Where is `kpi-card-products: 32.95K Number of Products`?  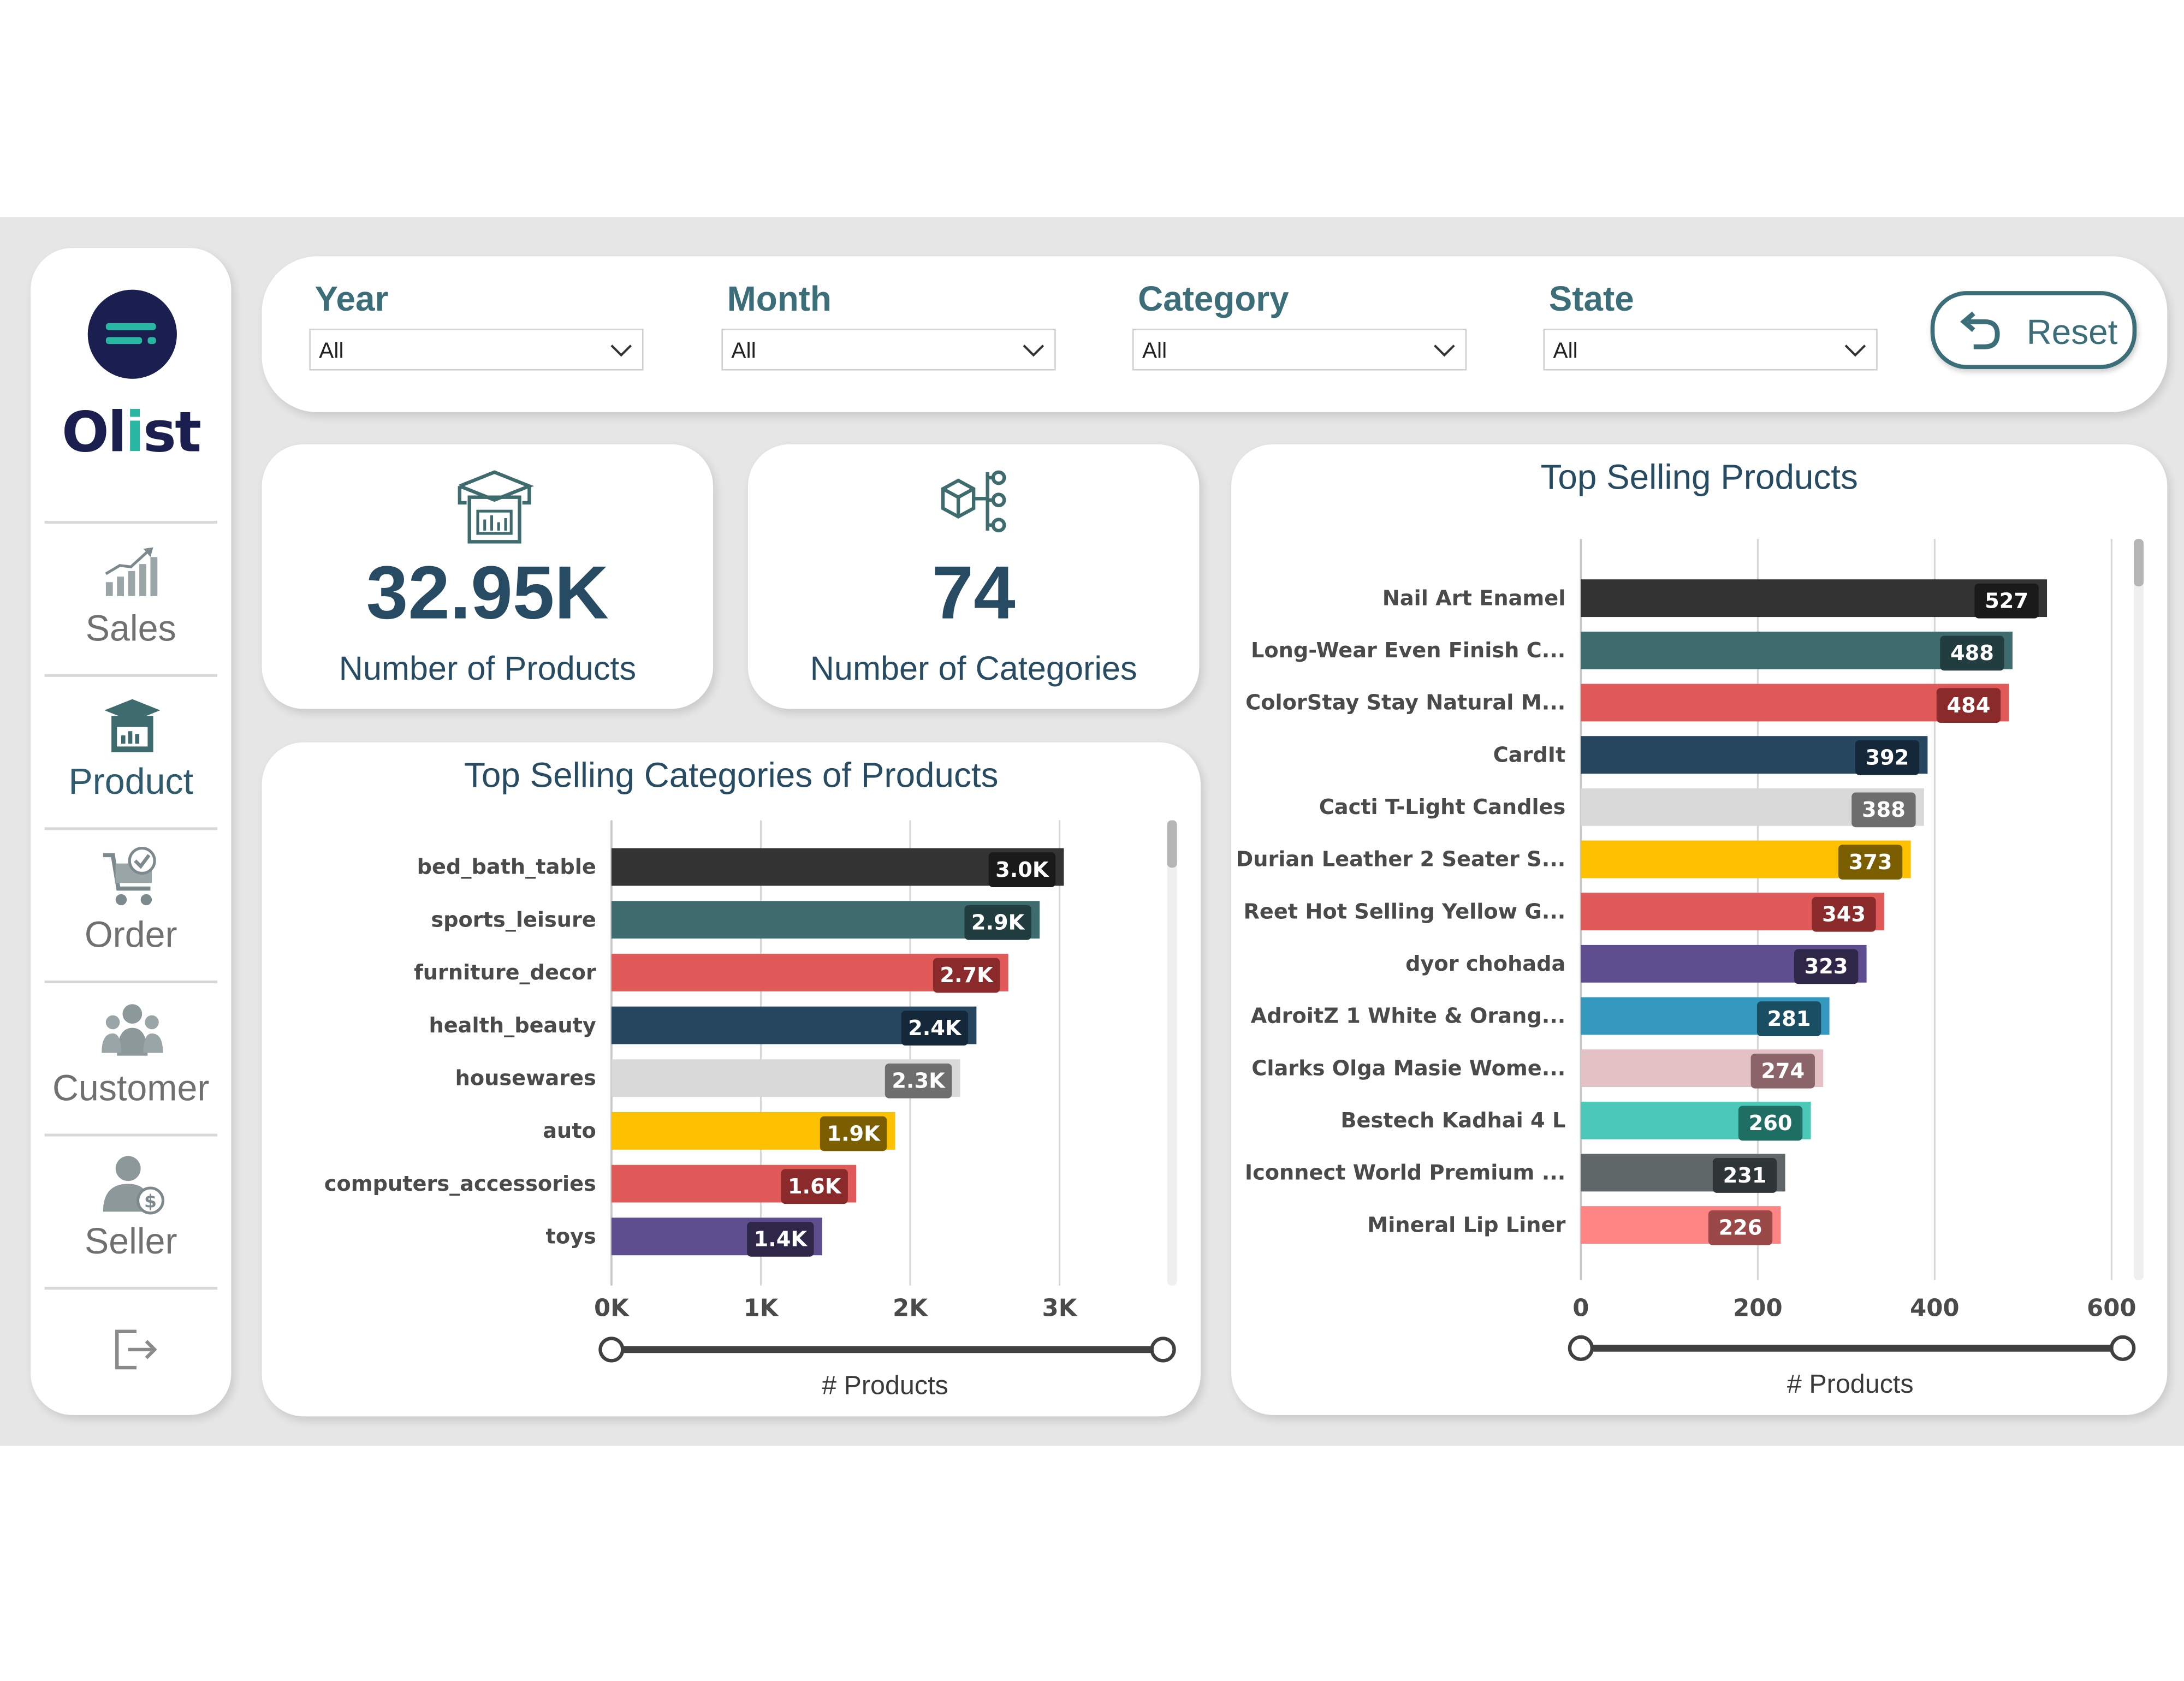
kpi-card-products: 32.95K Number of Products is located at coordinates (488, 576).